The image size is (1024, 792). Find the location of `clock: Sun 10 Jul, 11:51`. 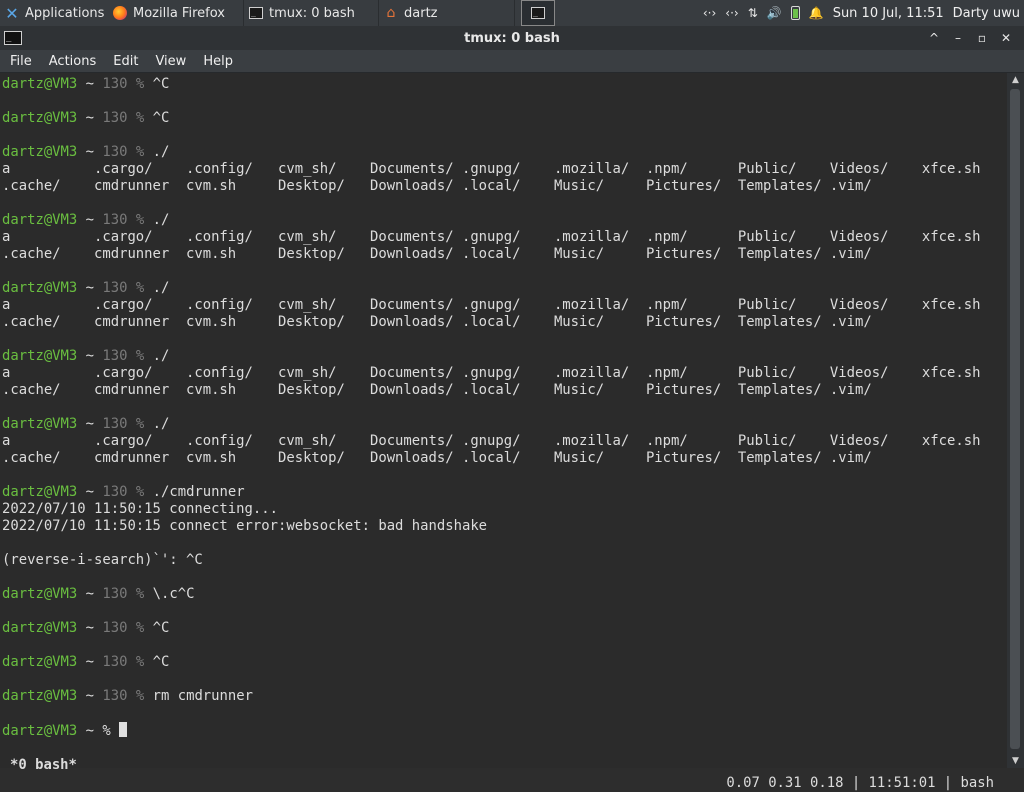

clock: Sun 10 Jul, 11:51 is located at coordinates (888, 13).